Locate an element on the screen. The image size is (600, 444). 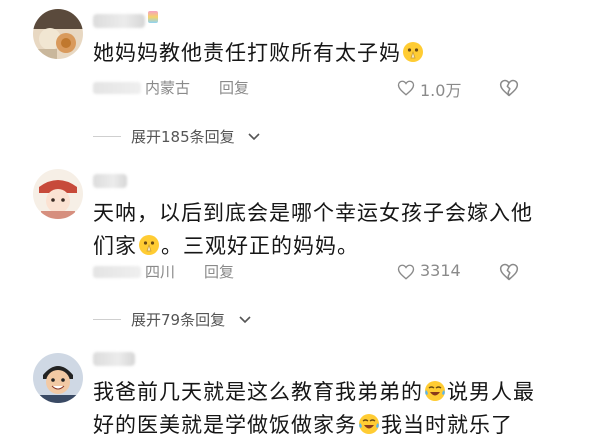
expand-replies-button: 展开79条回复 is located at coordinates (193, 320).